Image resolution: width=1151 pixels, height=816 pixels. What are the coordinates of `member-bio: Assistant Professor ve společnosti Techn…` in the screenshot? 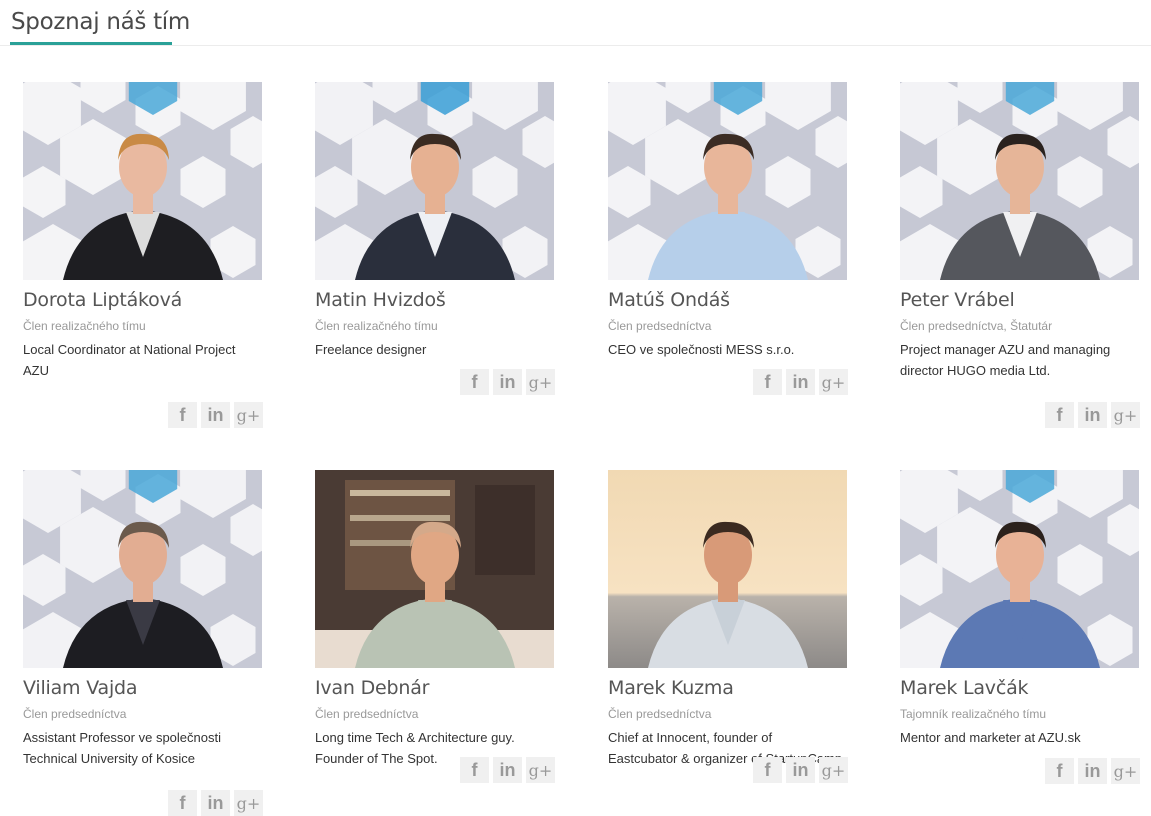 It's located at (122, 748).